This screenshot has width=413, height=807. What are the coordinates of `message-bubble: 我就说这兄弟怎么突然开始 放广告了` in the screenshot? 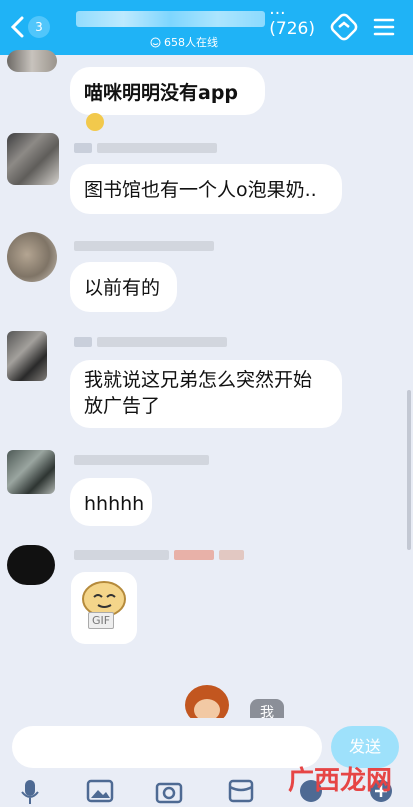 It's located at (206, 394).